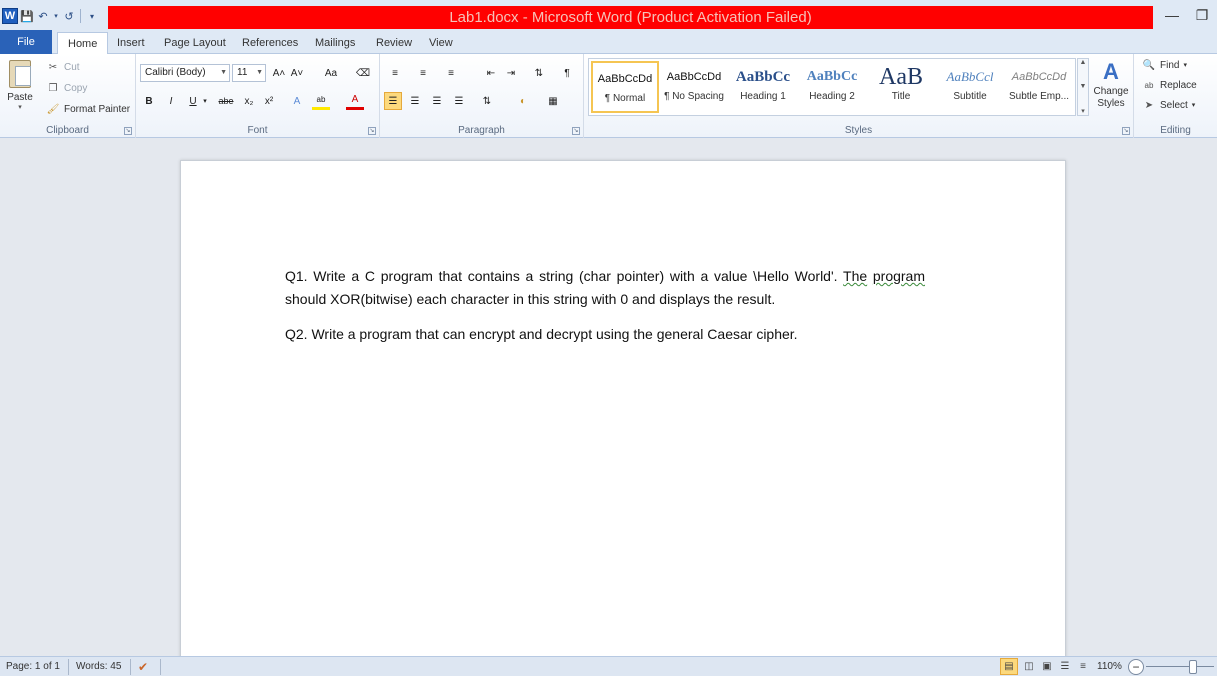  Describe the element at coordinates (1136, 667) in the screenshot. I see `zoom-out-icon: −` at that location.